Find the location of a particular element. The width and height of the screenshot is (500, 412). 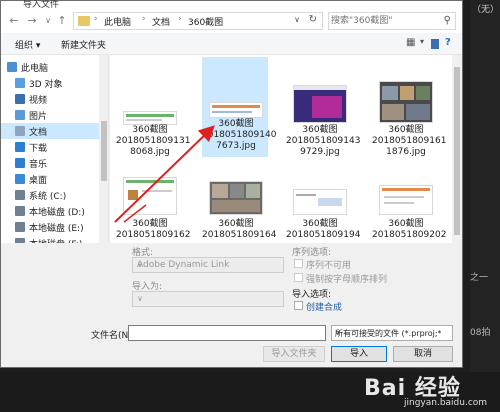

picture-icon is located at coordinates (20, 115).